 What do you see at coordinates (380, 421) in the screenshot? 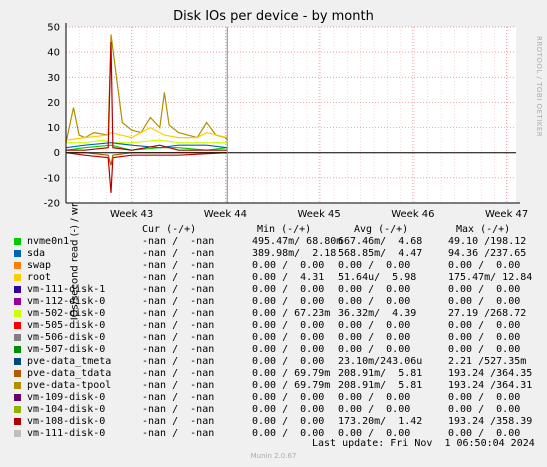
I see `legend-avg: 173.20m/ 1.42` at bounding box center [380, 421].